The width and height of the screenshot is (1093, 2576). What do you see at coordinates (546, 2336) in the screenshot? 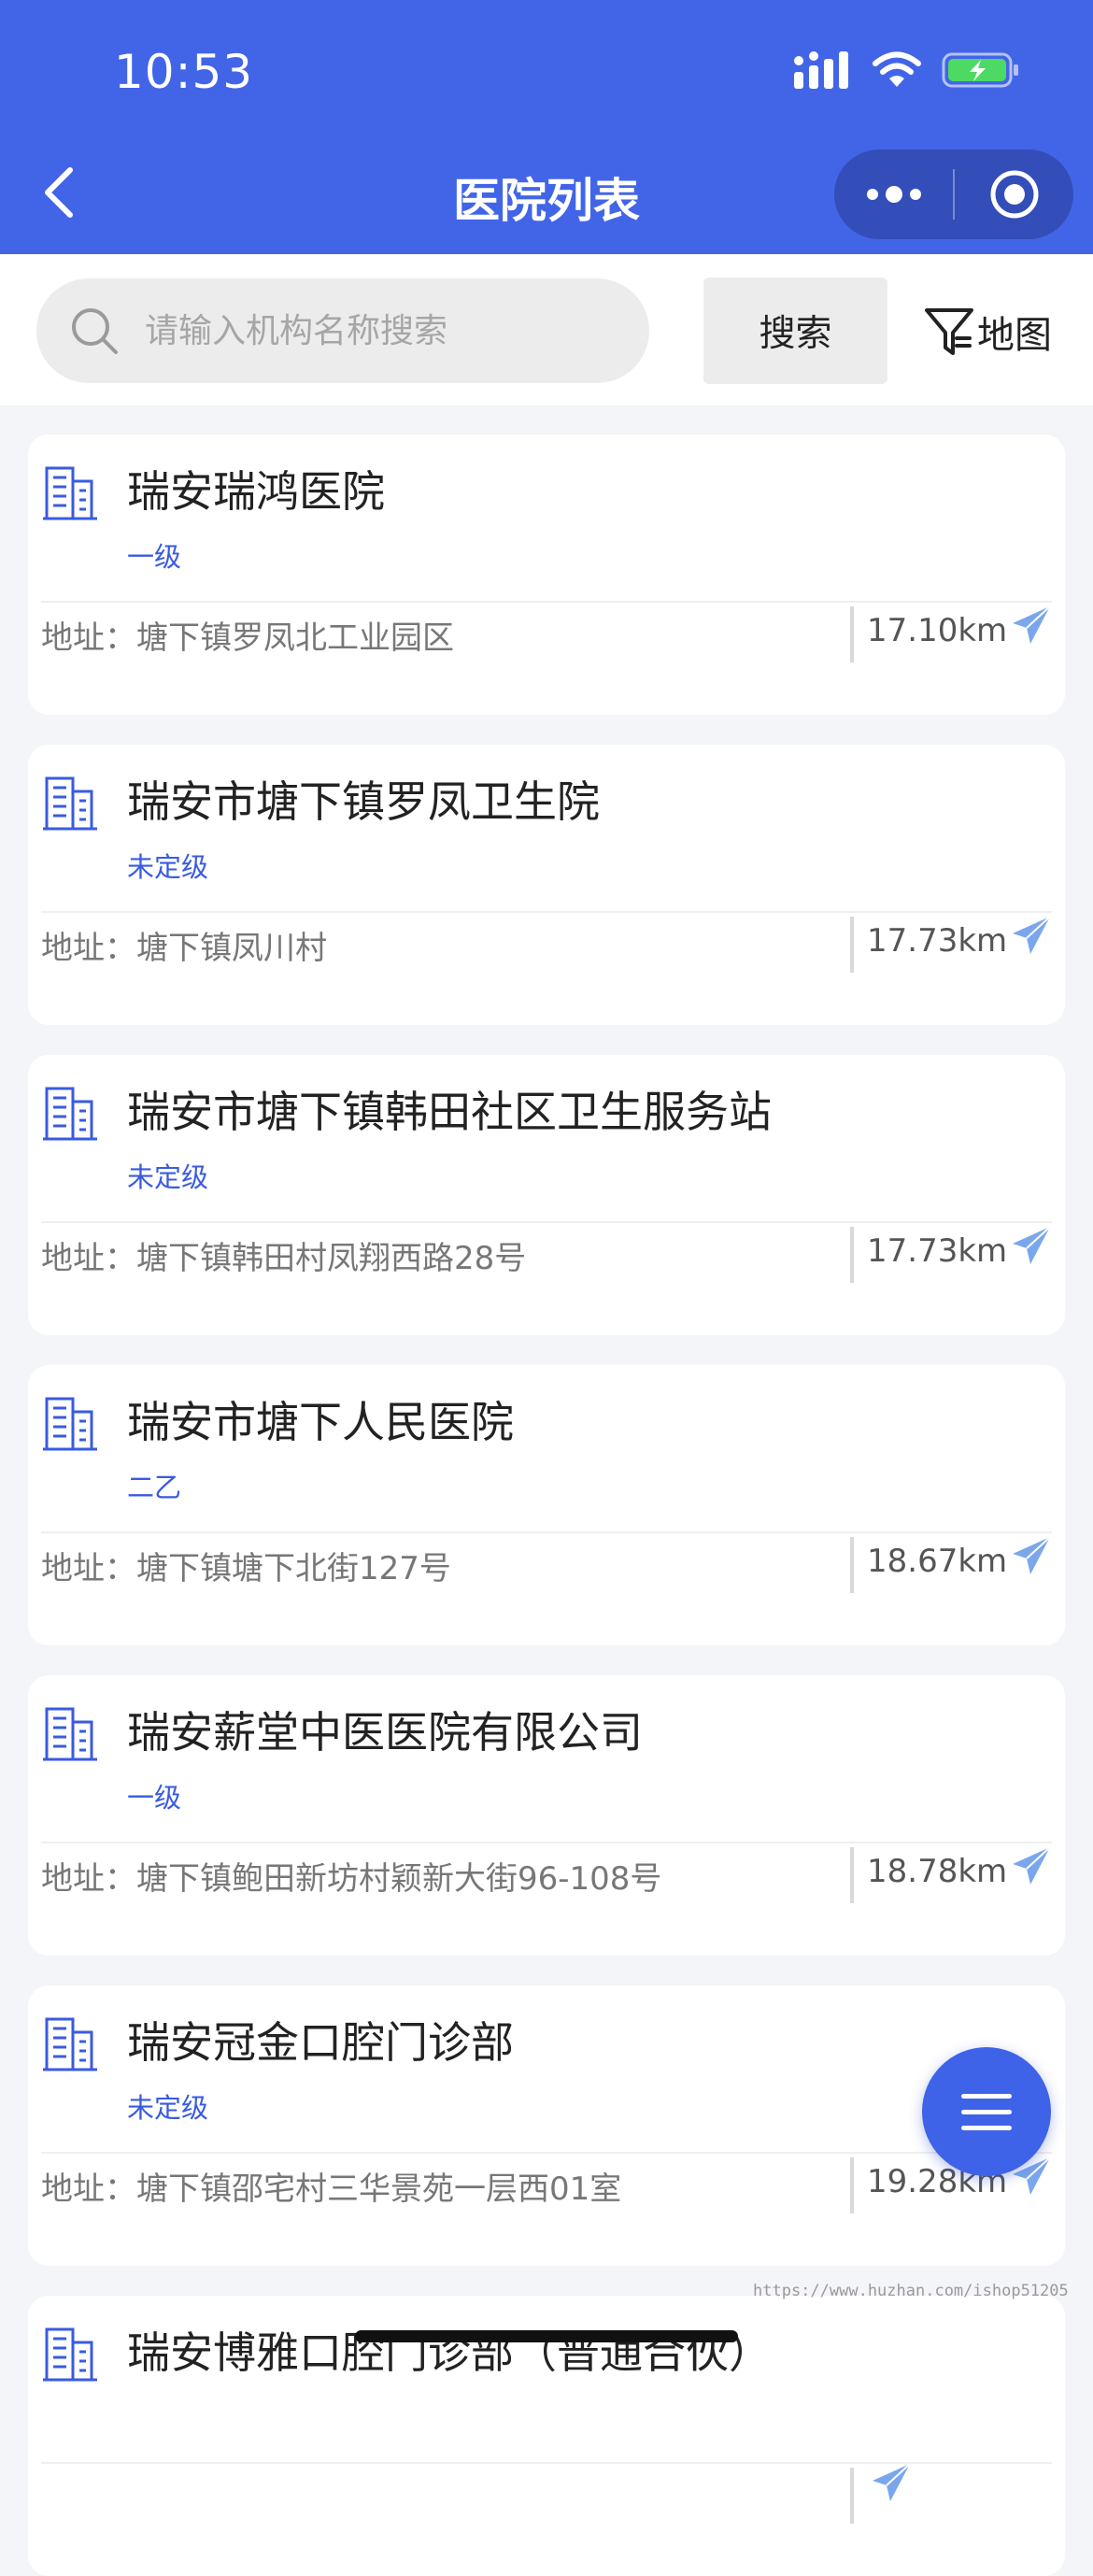
I see `home-indicator` at bounding box center [546, 2336].